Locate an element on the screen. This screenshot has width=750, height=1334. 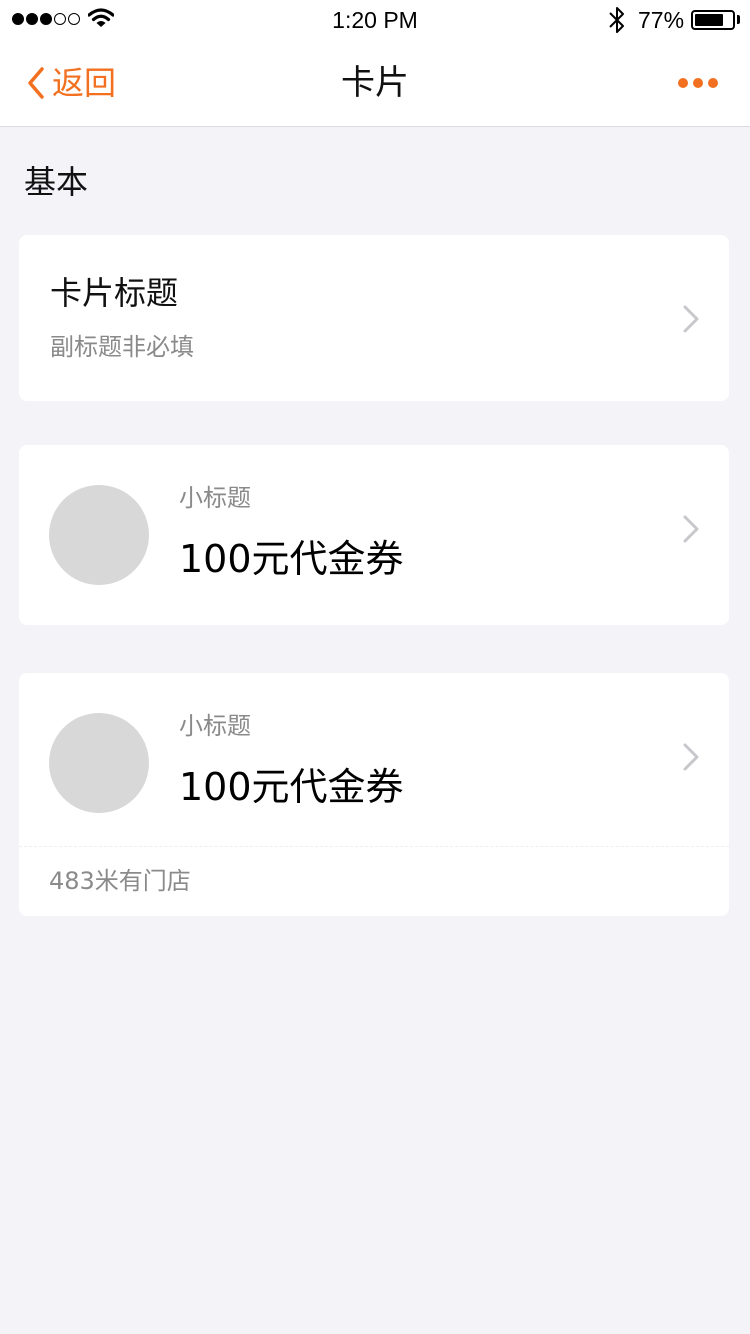
section-title: 基本 is located at coordinates (56, 182).